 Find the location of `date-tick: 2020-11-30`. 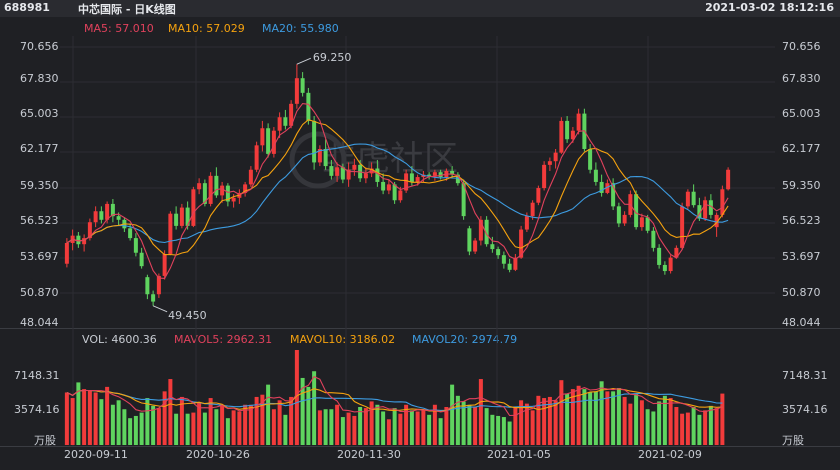

date-tick: 2020-11-30 is located at coordinates (369, 454).